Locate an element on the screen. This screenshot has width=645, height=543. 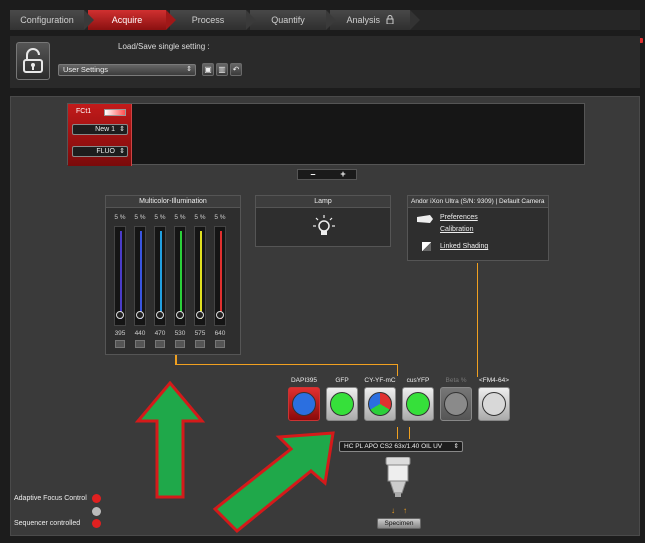
tab-acquire: Acquire is located at coordinates (132, 20).